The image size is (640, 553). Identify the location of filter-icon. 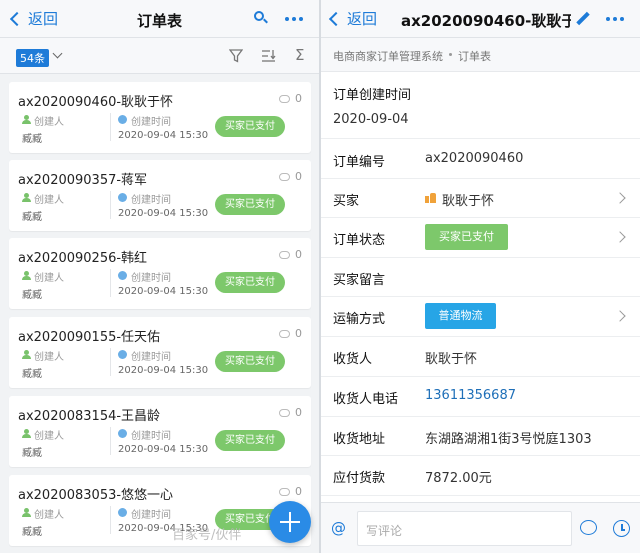
(236, 56).